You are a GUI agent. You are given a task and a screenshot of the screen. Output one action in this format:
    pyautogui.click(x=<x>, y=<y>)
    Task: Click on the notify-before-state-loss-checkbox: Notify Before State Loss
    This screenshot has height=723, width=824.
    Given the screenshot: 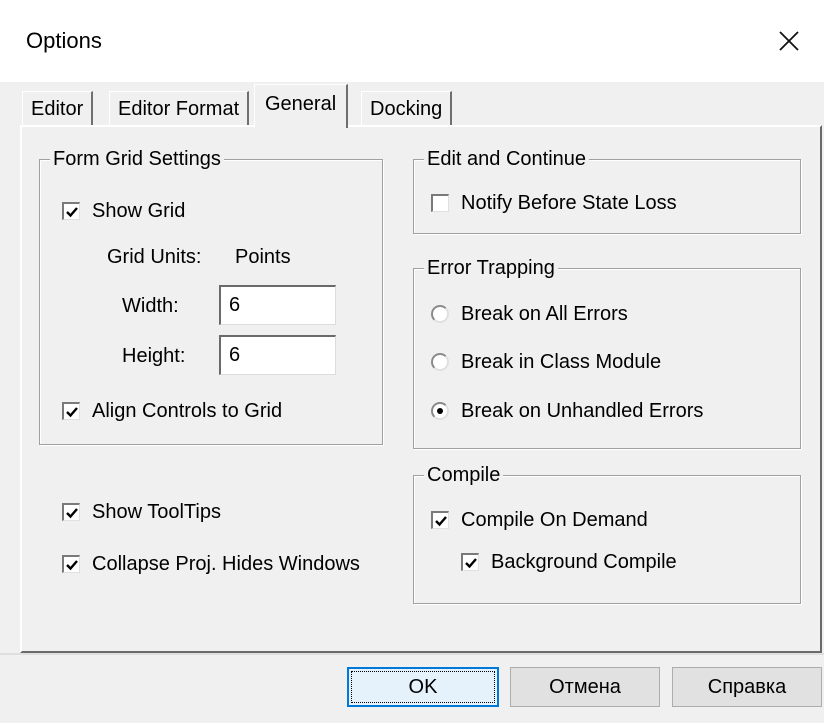 What is the action you would take?
    pyautogui.click(x=554, y=203)
    